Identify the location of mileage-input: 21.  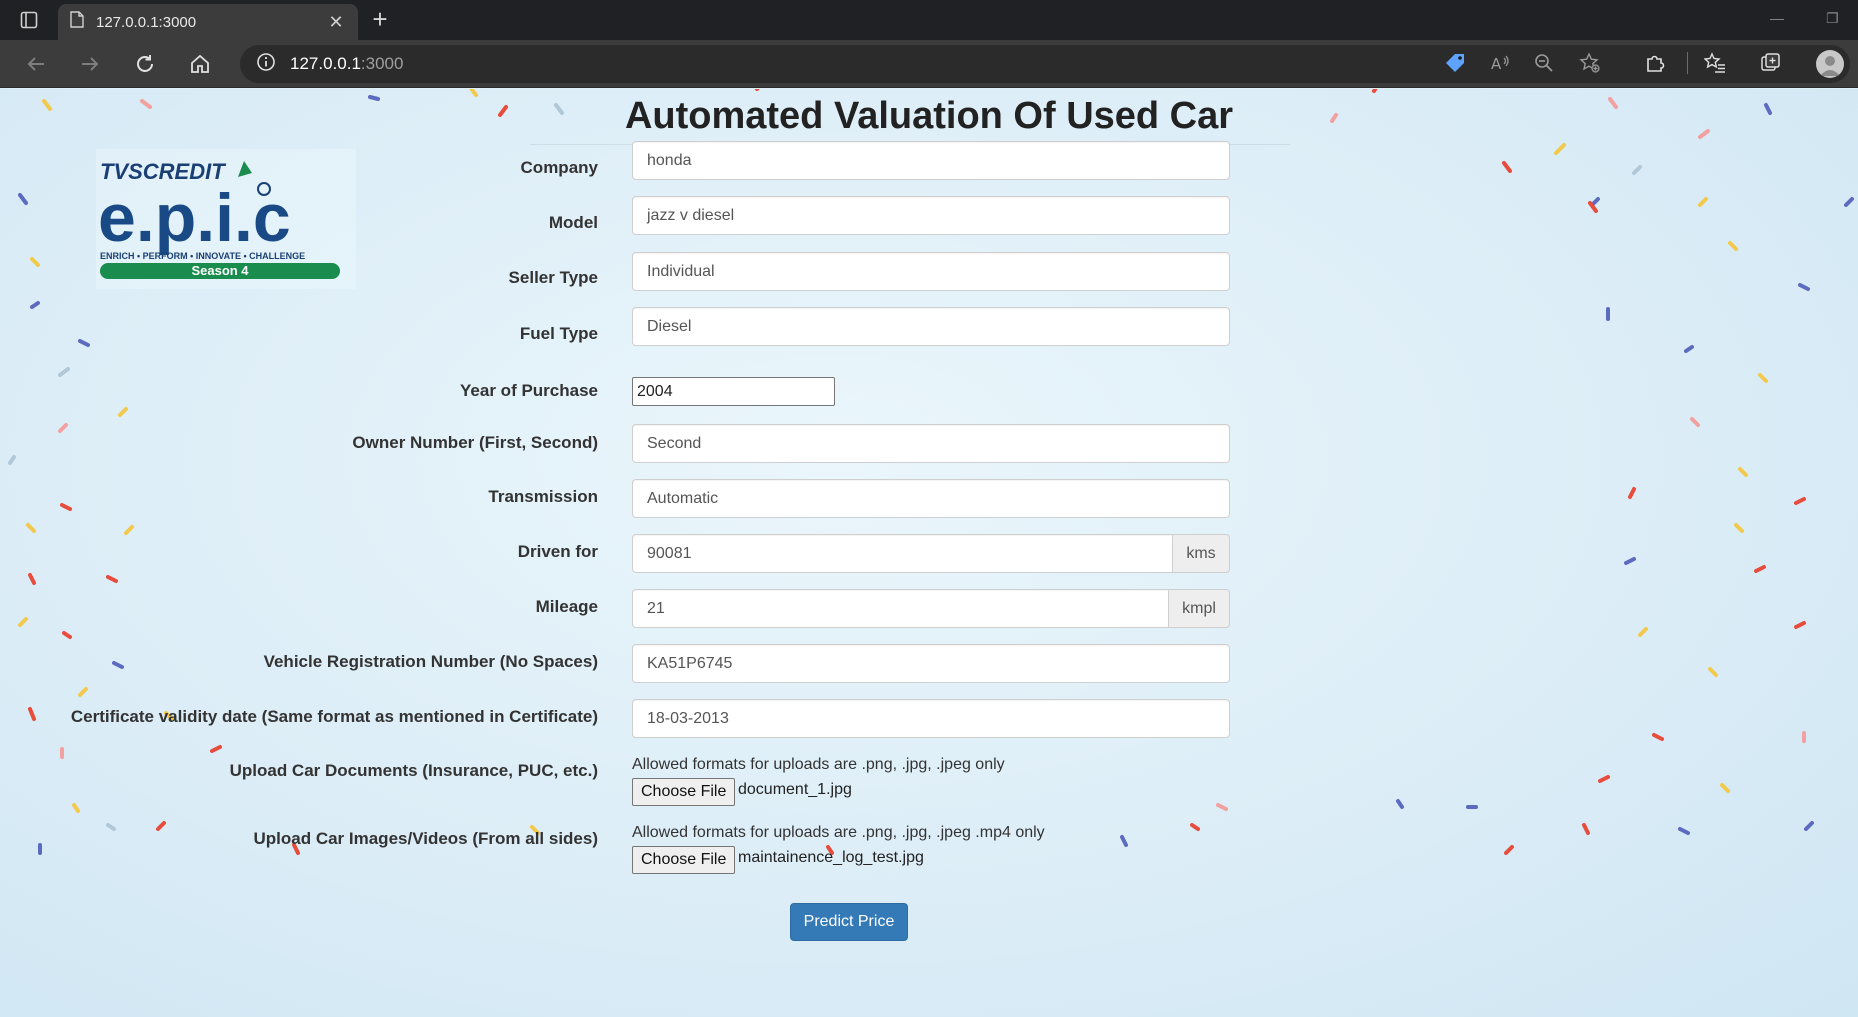
(900, 608).